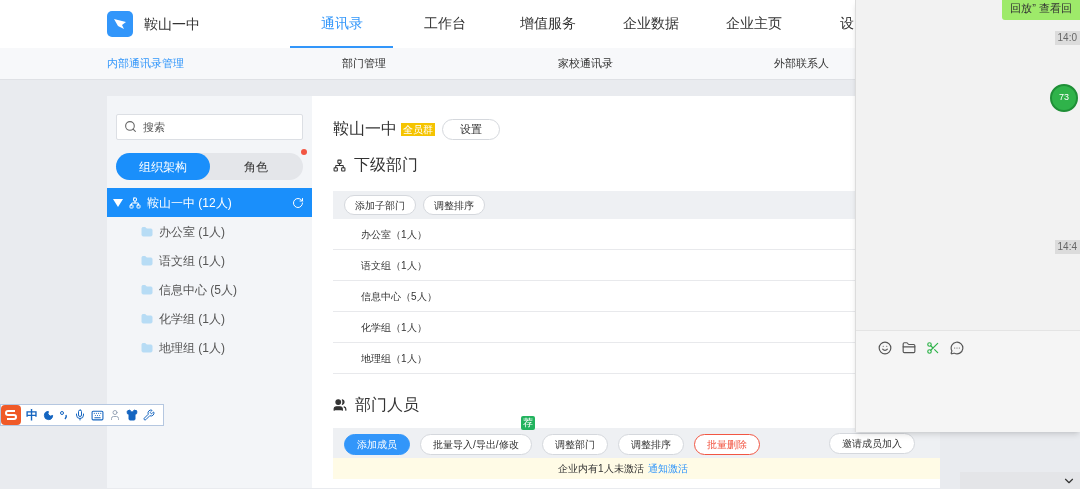 The image size is (1080, 489). What do you see at coordinates (80, 415) in the screenshot?
I see `microphone-icon` at bounding box center [80, 415].